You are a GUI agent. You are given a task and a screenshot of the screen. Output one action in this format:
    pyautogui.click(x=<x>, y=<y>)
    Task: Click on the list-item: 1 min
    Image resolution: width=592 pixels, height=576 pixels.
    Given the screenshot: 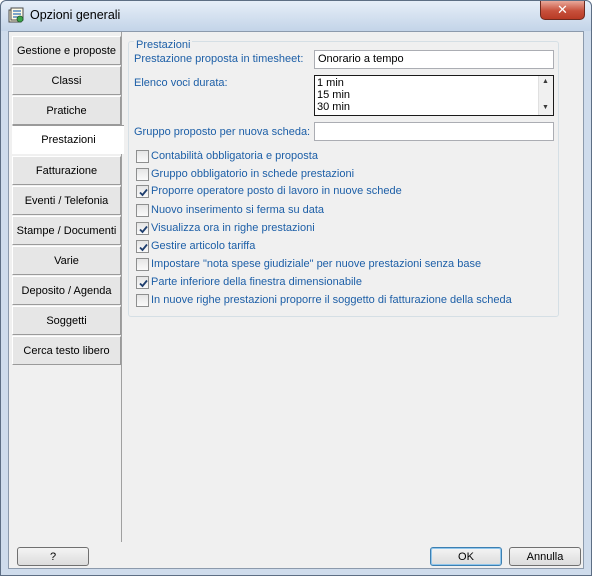 What is the action you would take?
    pyautogui.click(x=330, y=83)
    